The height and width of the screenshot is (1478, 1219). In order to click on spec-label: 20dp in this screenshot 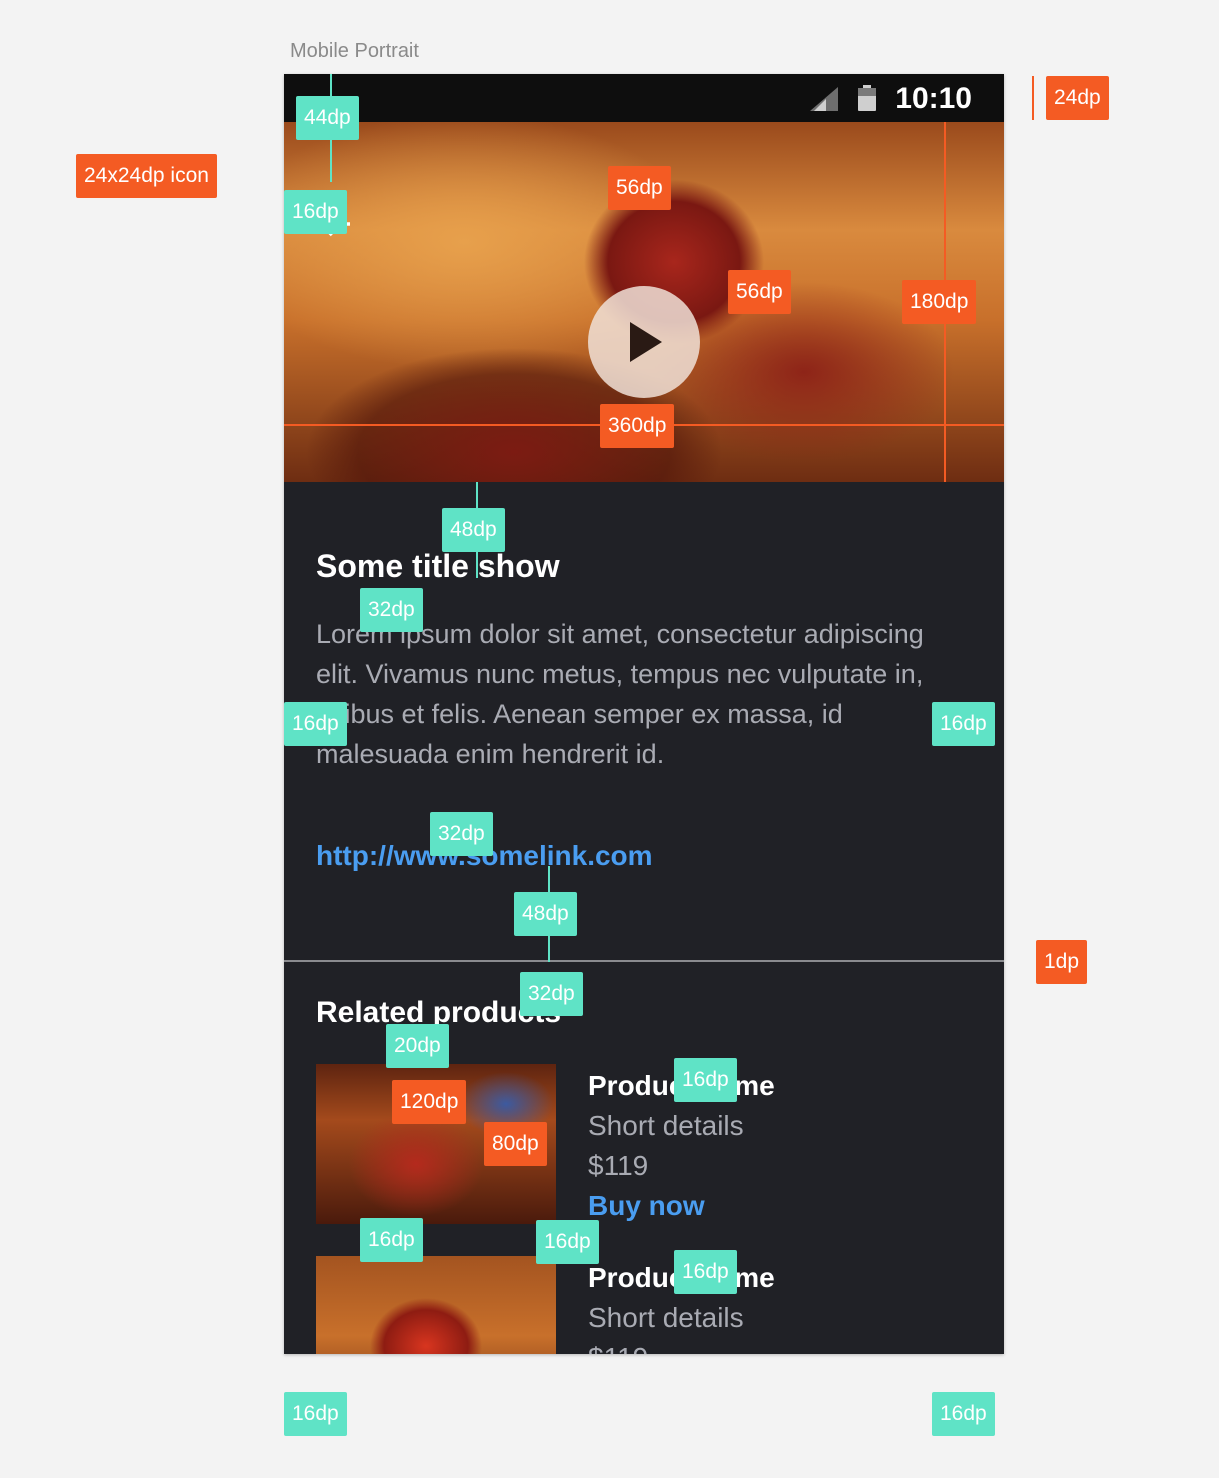, I will do `click(417, 1046)`.